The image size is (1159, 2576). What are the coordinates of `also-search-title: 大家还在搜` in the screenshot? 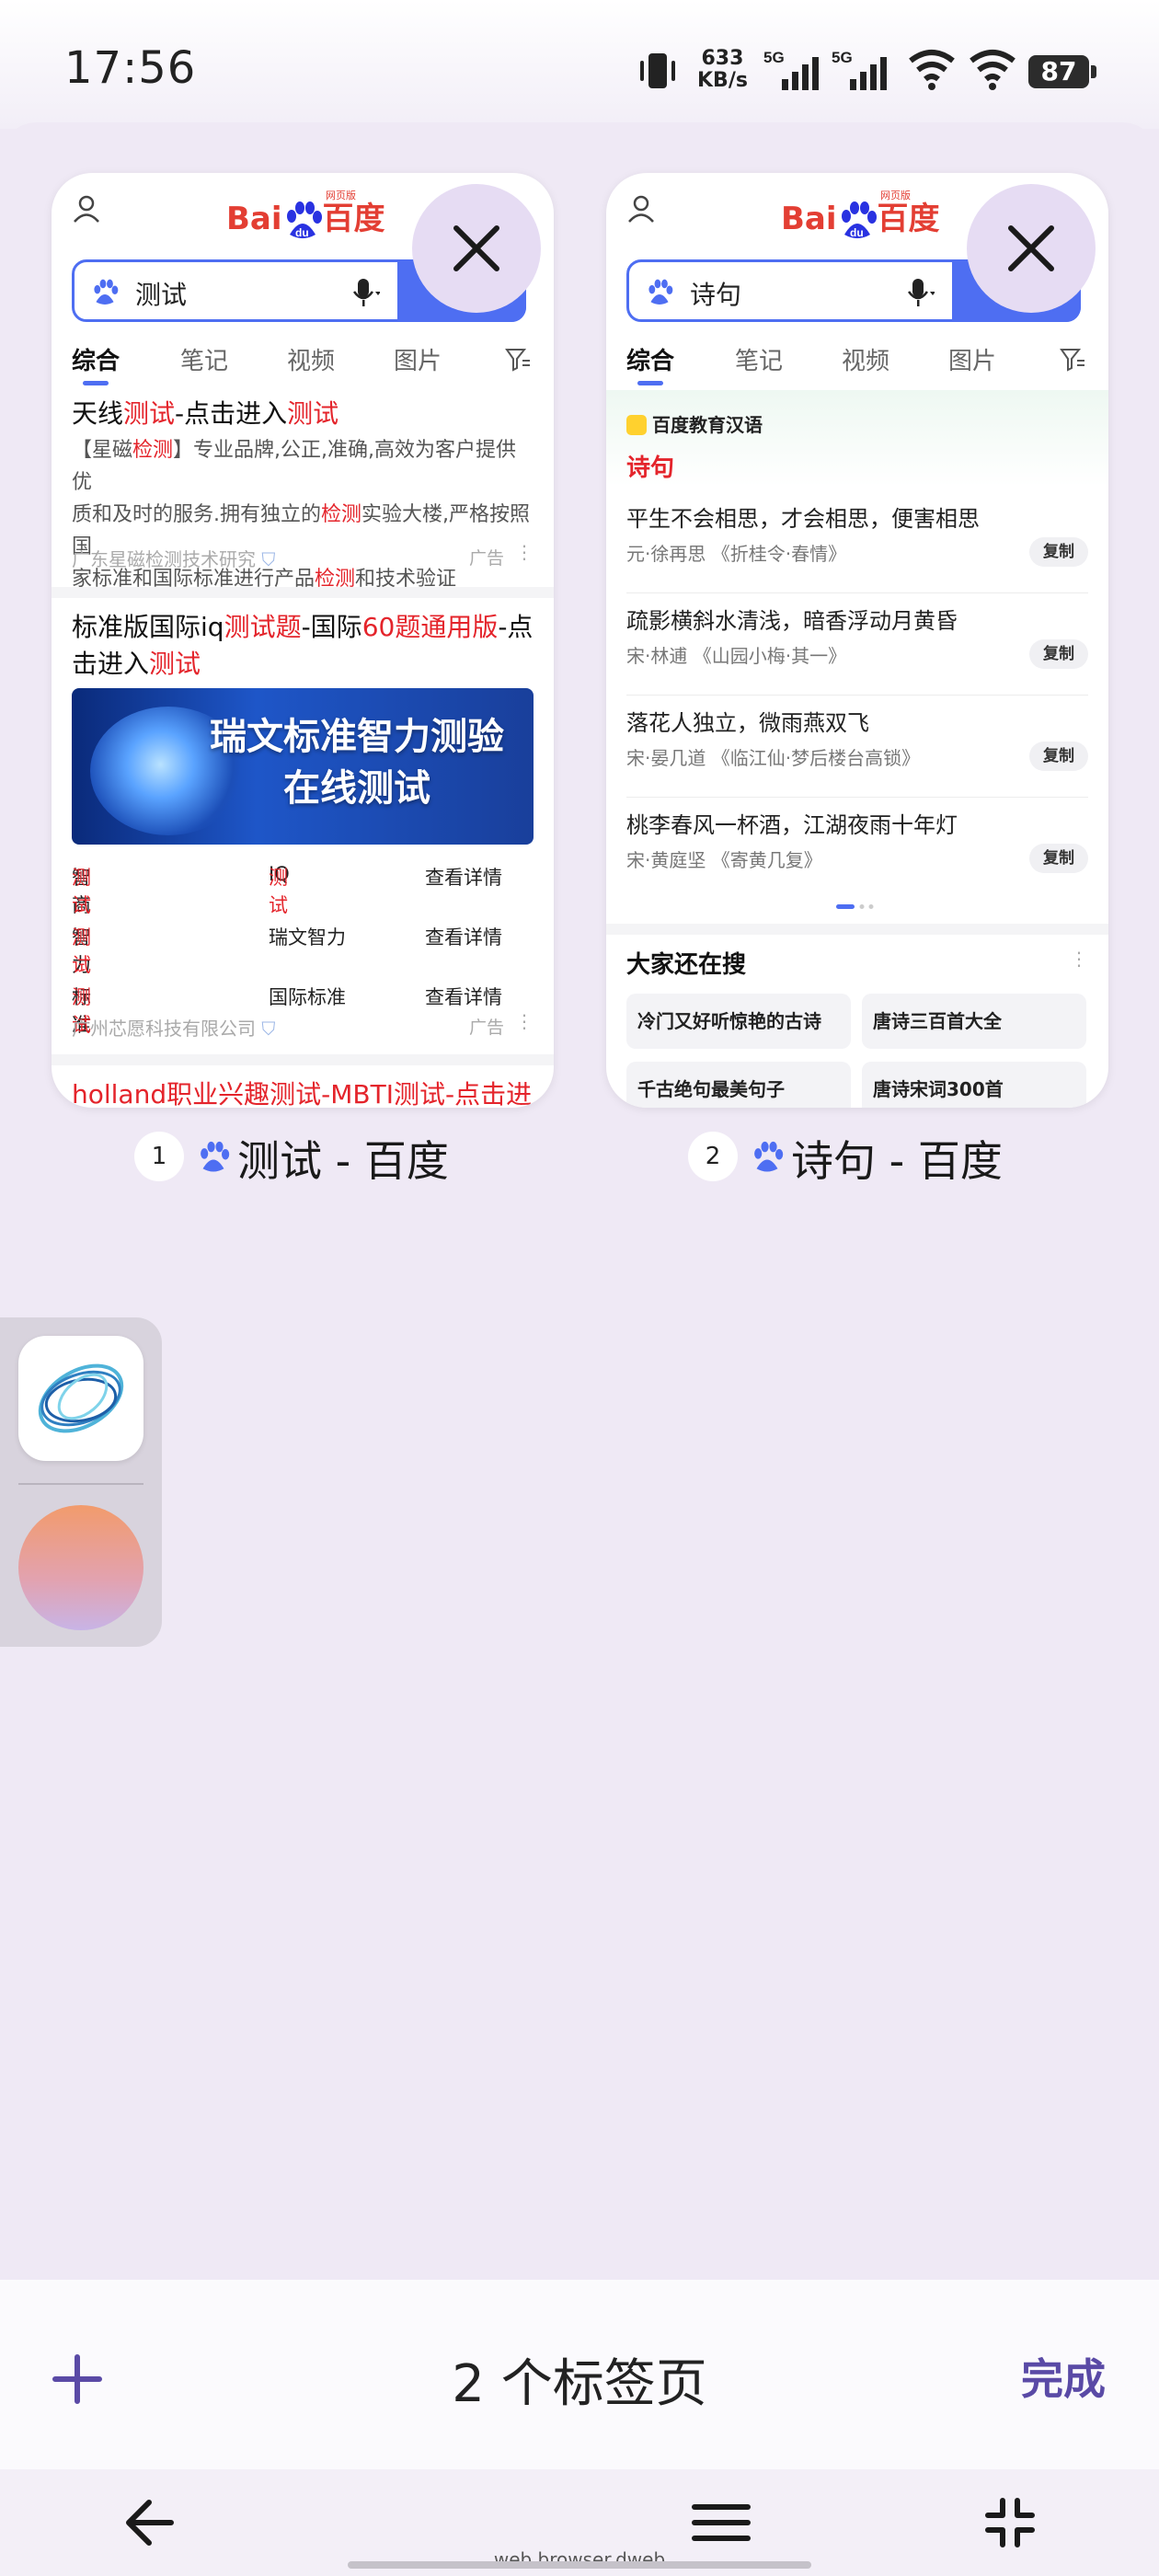 It's located at (686, 965).